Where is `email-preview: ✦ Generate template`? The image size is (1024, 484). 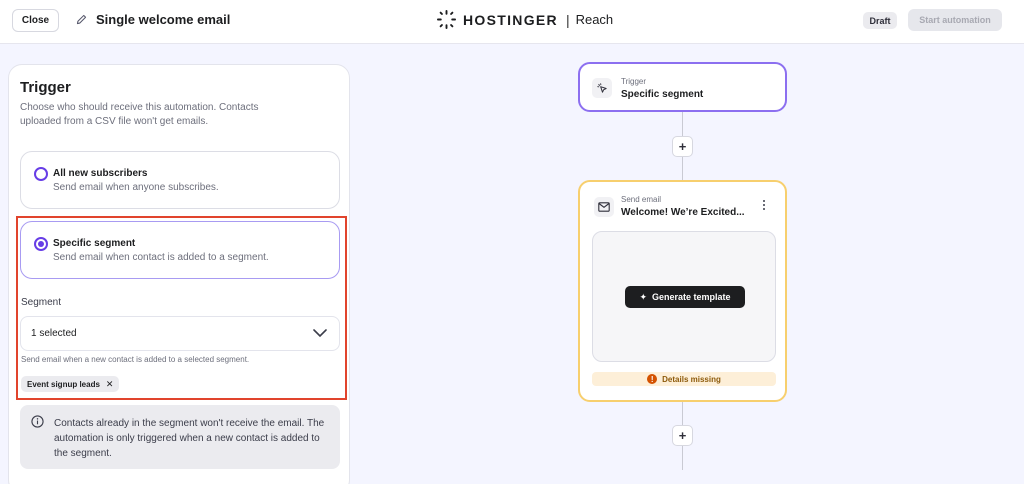
email-preview: ✦ Generate template is located at coordinates (684, 296).